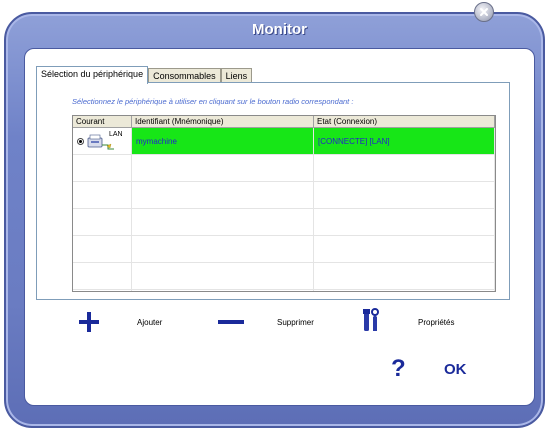 The width and height of the screenshot is (559, 432). What do you see at coordinates (80, 141) in the screenshot?
I see `device-radio-button` at bounding box center [80, 141].